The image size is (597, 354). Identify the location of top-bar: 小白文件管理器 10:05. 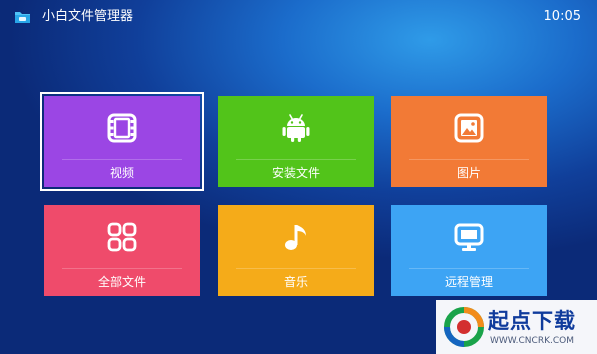
(298, 18).